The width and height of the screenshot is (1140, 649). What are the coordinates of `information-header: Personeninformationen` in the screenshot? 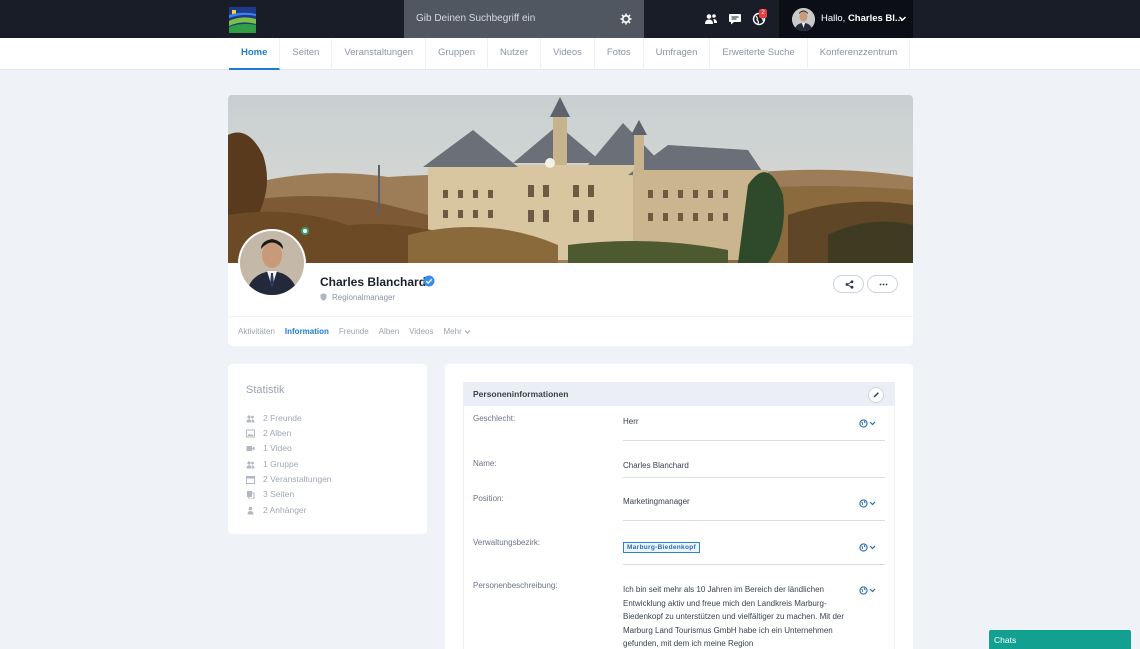 It's located at (679, 394).